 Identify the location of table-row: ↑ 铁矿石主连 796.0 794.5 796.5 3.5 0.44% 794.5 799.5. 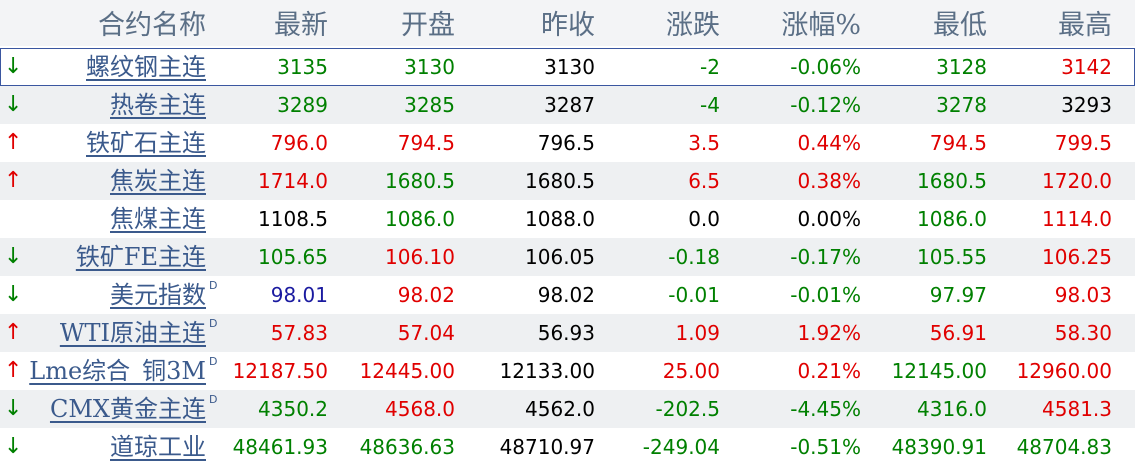
(567, 143).